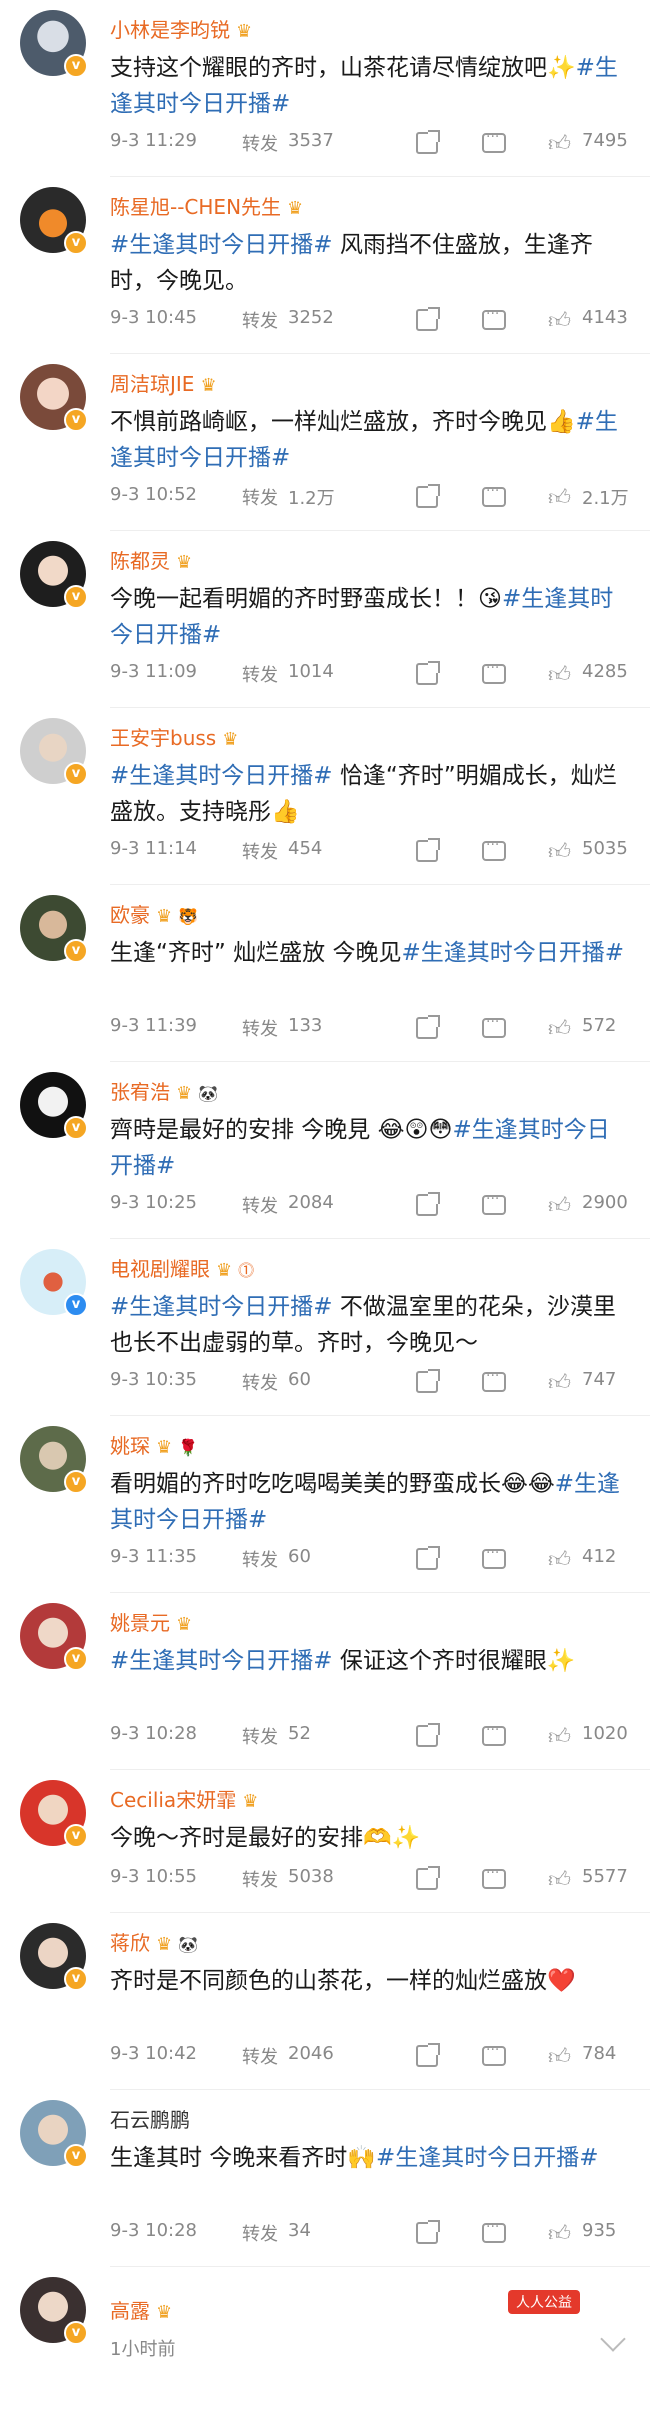 The height and width of the screenshot is (2422, 650). What do you see at coordinates (153, 317) in the screenshot?
I see `timestamp: 9-3 10:45` at bounding box center [153, 317].